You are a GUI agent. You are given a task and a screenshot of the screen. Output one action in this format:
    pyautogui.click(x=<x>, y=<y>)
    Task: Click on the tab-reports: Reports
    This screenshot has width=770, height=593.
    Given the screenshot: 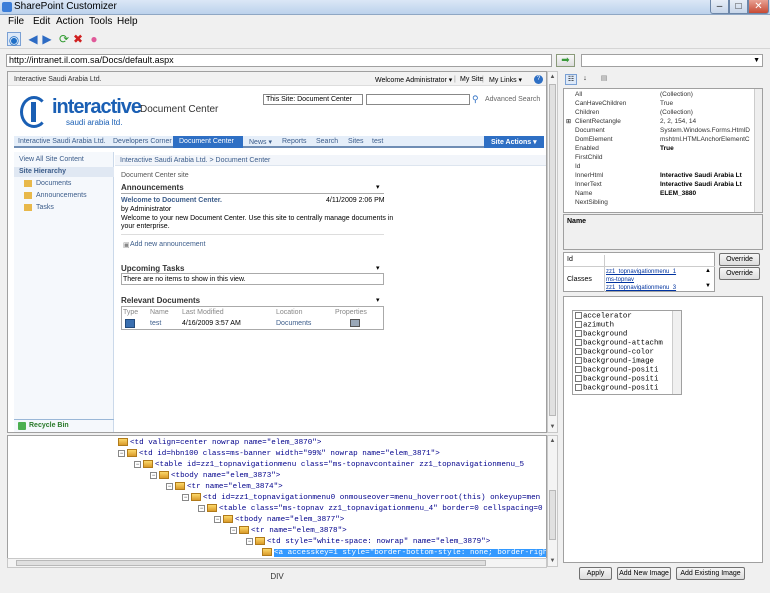 What is the action you would take?
    pyautogui.click(x=294, y=141)
    